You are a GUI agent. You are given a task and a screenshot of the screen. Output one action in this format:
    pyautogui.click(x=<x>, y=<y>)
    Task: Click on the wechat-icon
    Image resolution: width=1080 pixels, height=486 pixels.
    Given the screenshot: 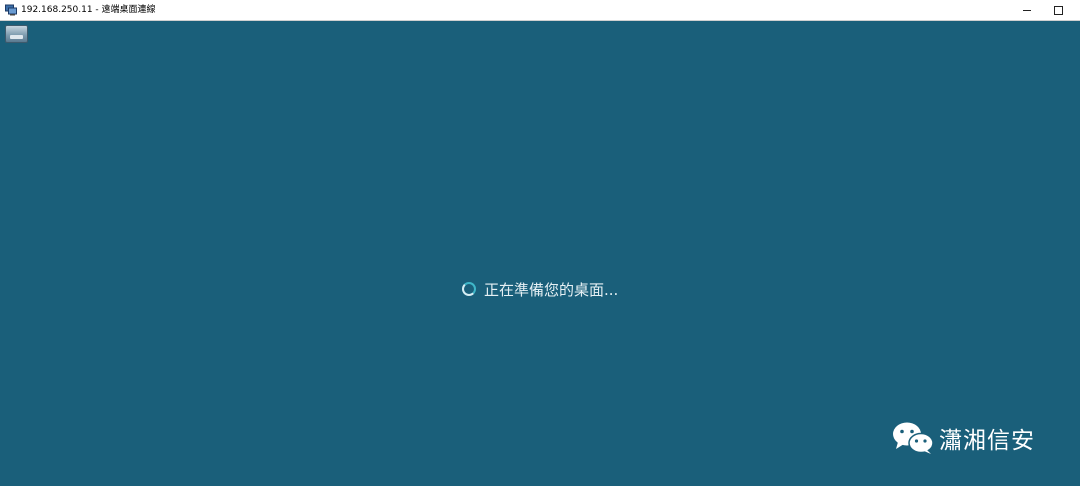 What is the action you would take?
    pyautogui.click(x=913, y=438)
    